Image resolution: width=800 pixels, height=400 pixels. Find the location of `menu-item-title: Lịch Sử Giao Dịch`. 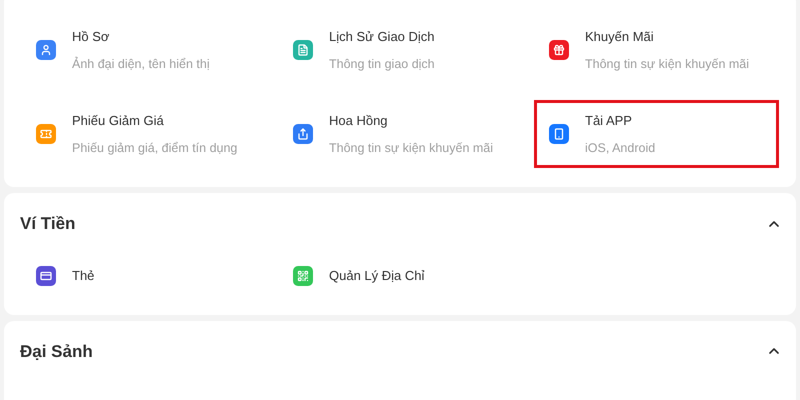

menu-item-title: Lịch Sử Giao Dịch is located at coordinates (382, 36).